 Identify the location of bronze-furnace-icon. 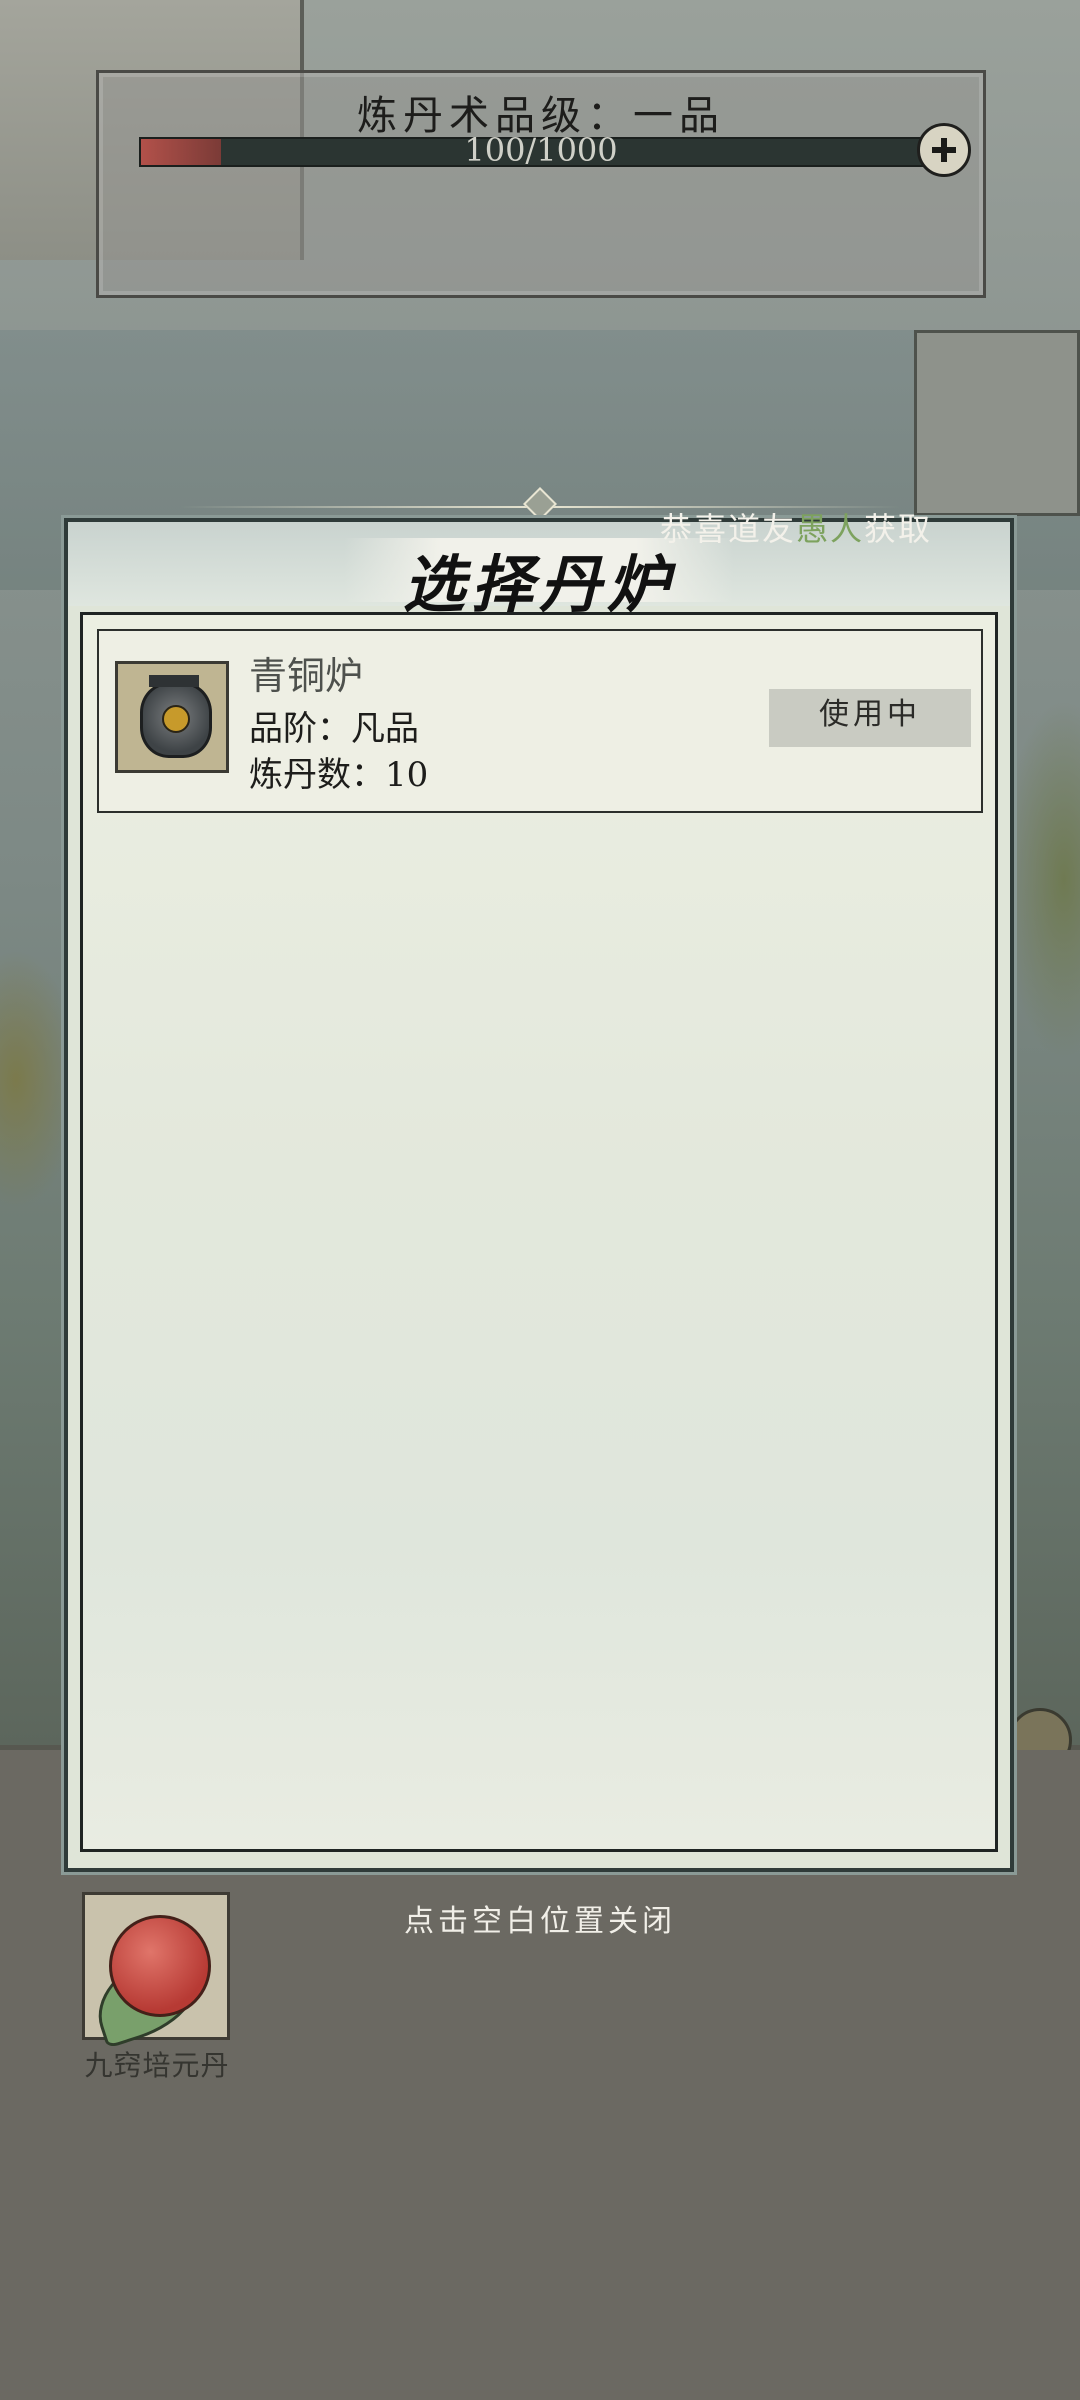
(172, 717).